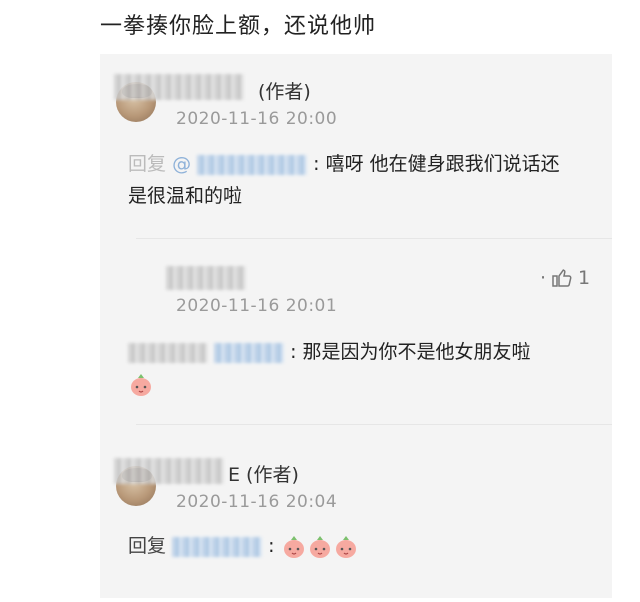 This screenshot has width=640, height=602. Describe the element at coordinates (284, 92) in the screenshot. I see `author-tag: (作者)` at that location.